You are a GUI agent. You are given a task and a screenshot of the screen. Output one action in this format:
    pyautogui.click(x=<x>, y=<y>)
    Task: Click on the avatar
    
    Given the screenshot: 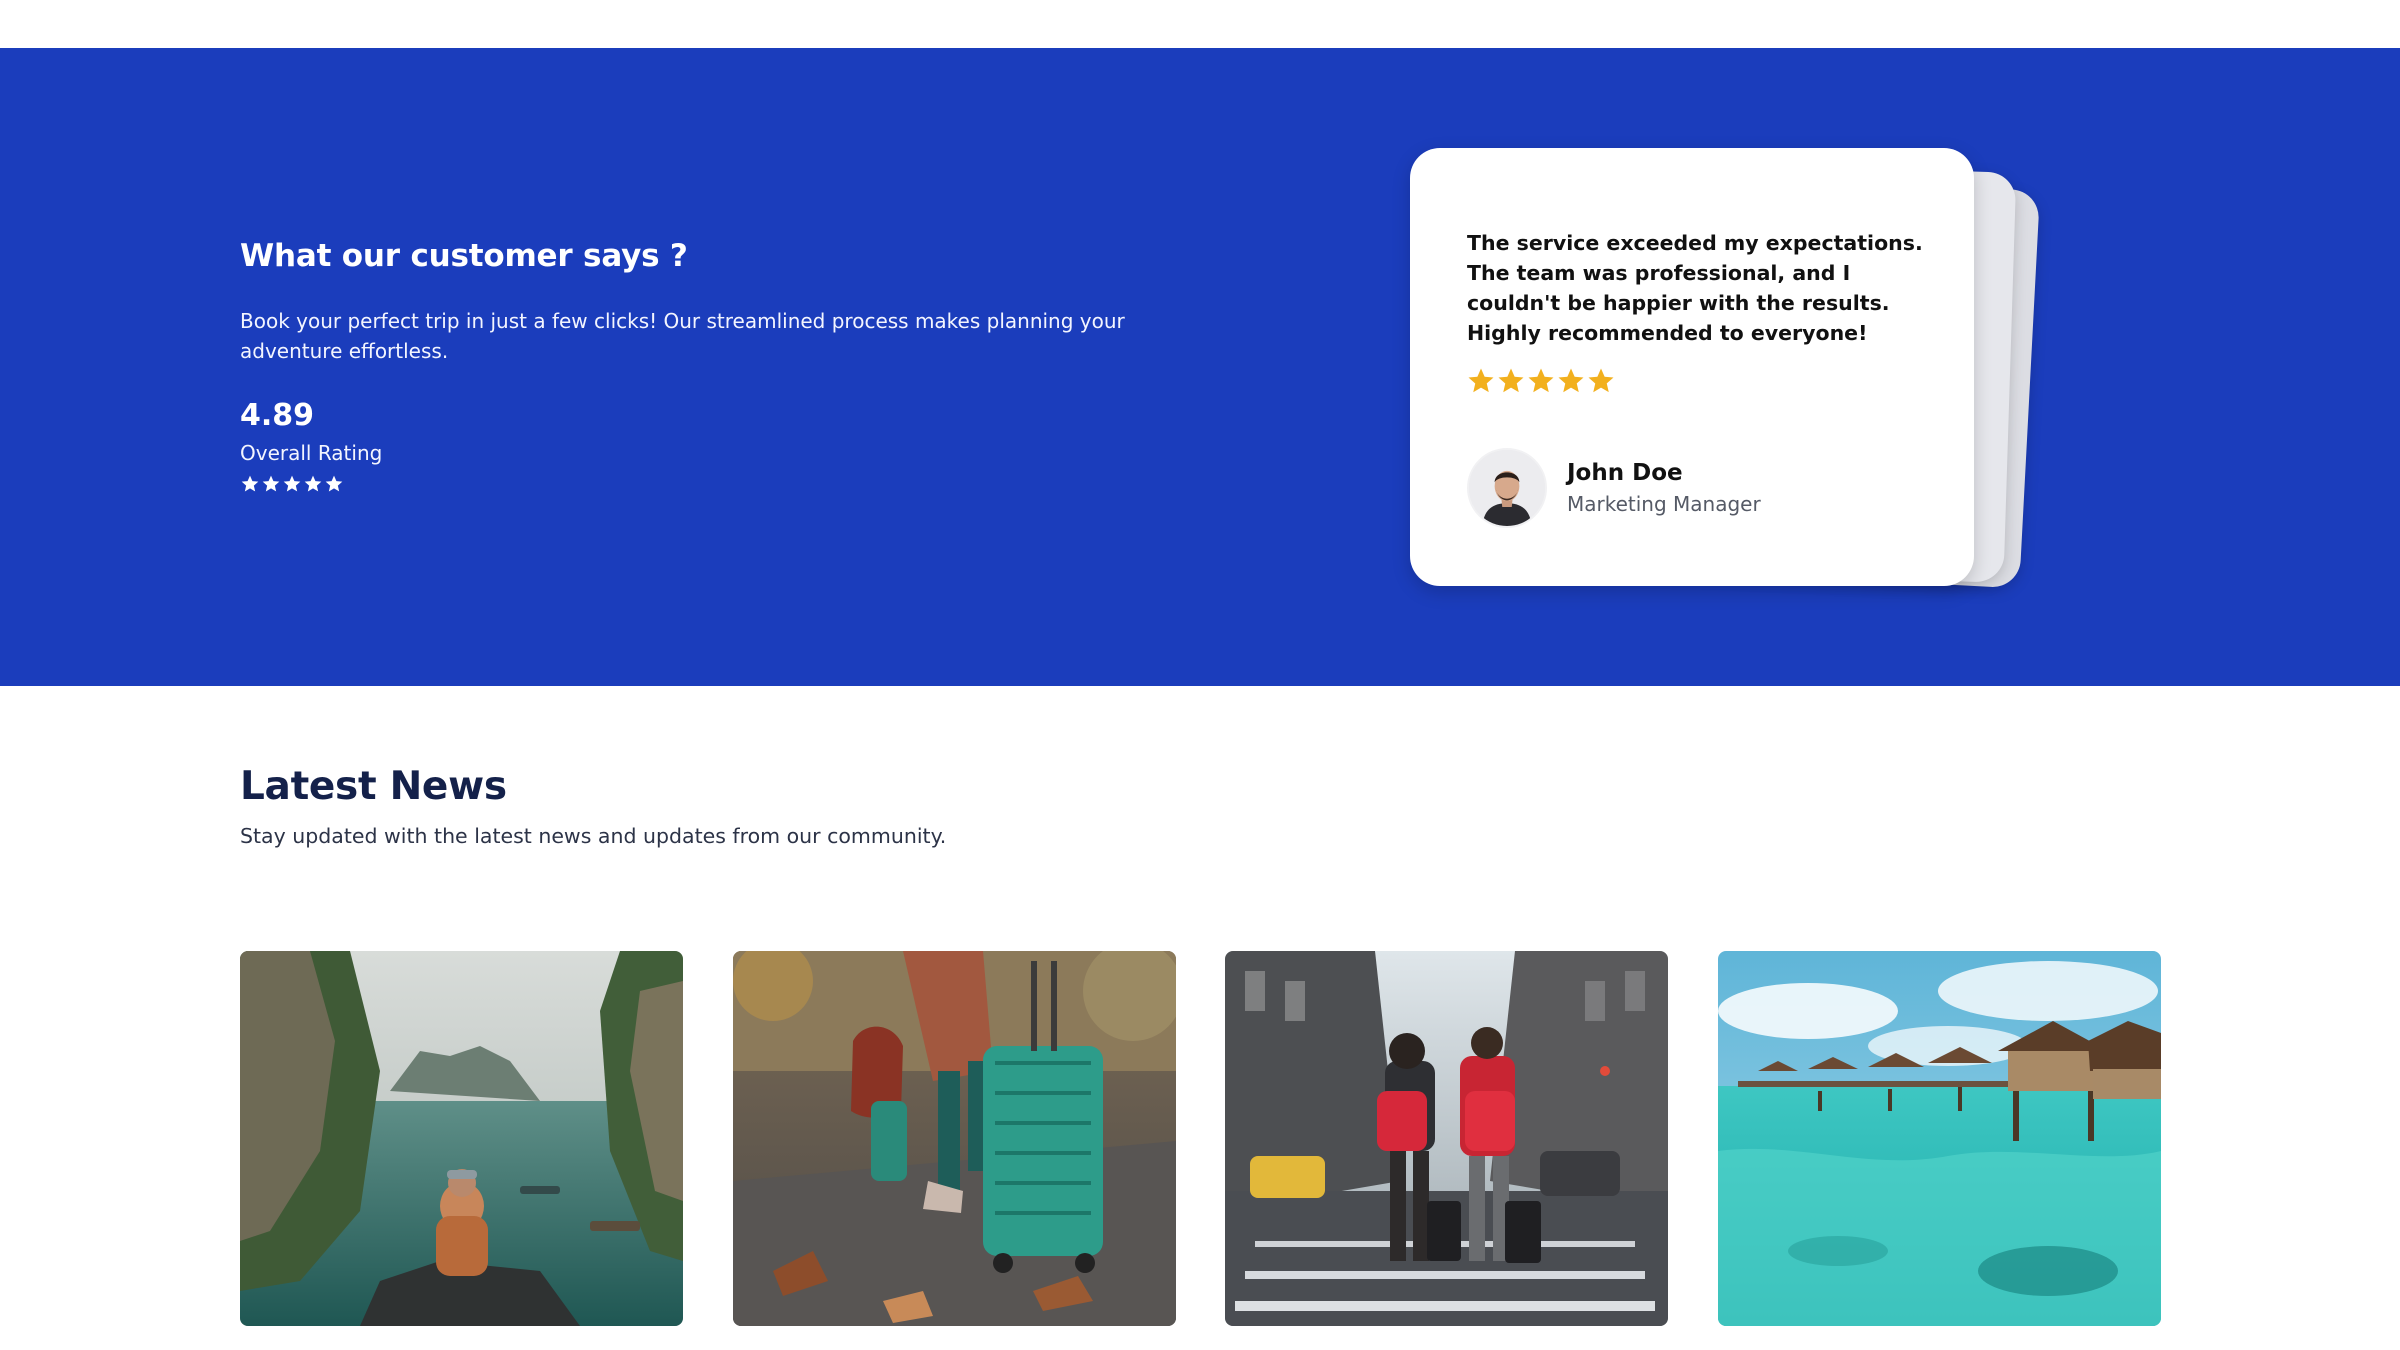 What is the action you would take?
    pyautogui.click(x=1507, y=488)
    